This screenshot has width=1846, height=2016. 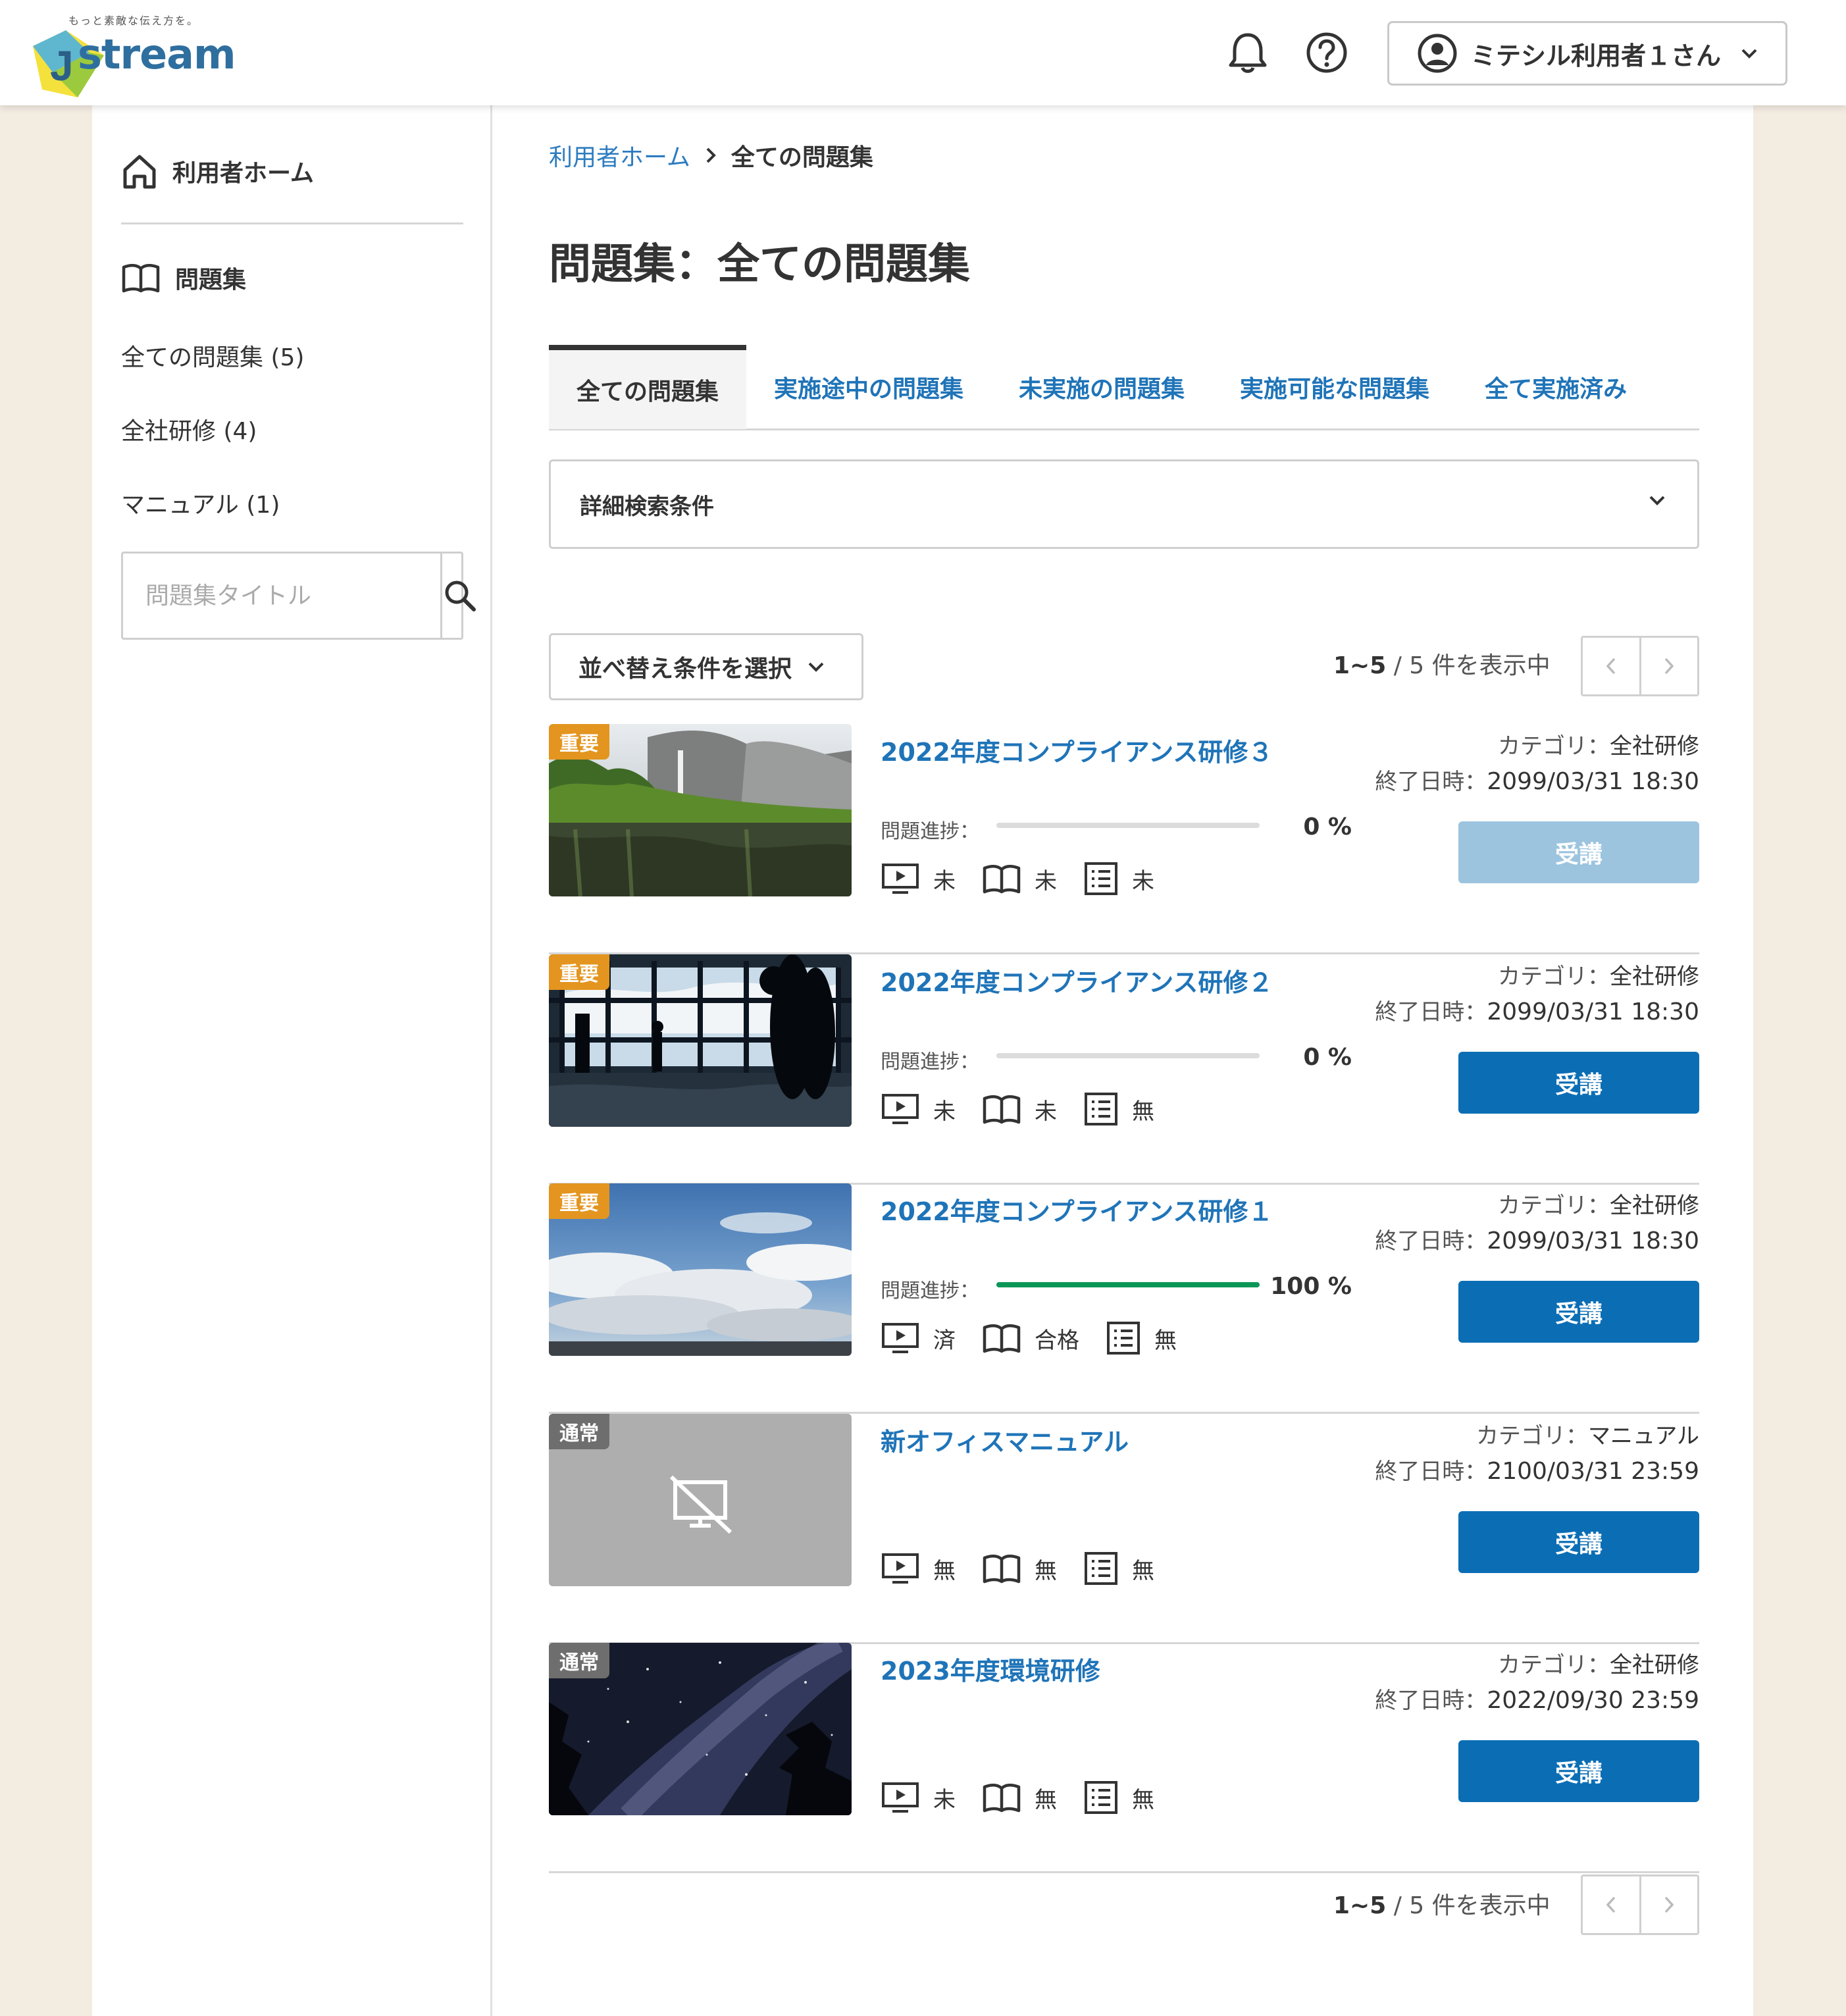 What do you see at coordinates (1749, 54) in the screenshot?
I see `chevron-down-icon` at bounding box center [1749, 54].